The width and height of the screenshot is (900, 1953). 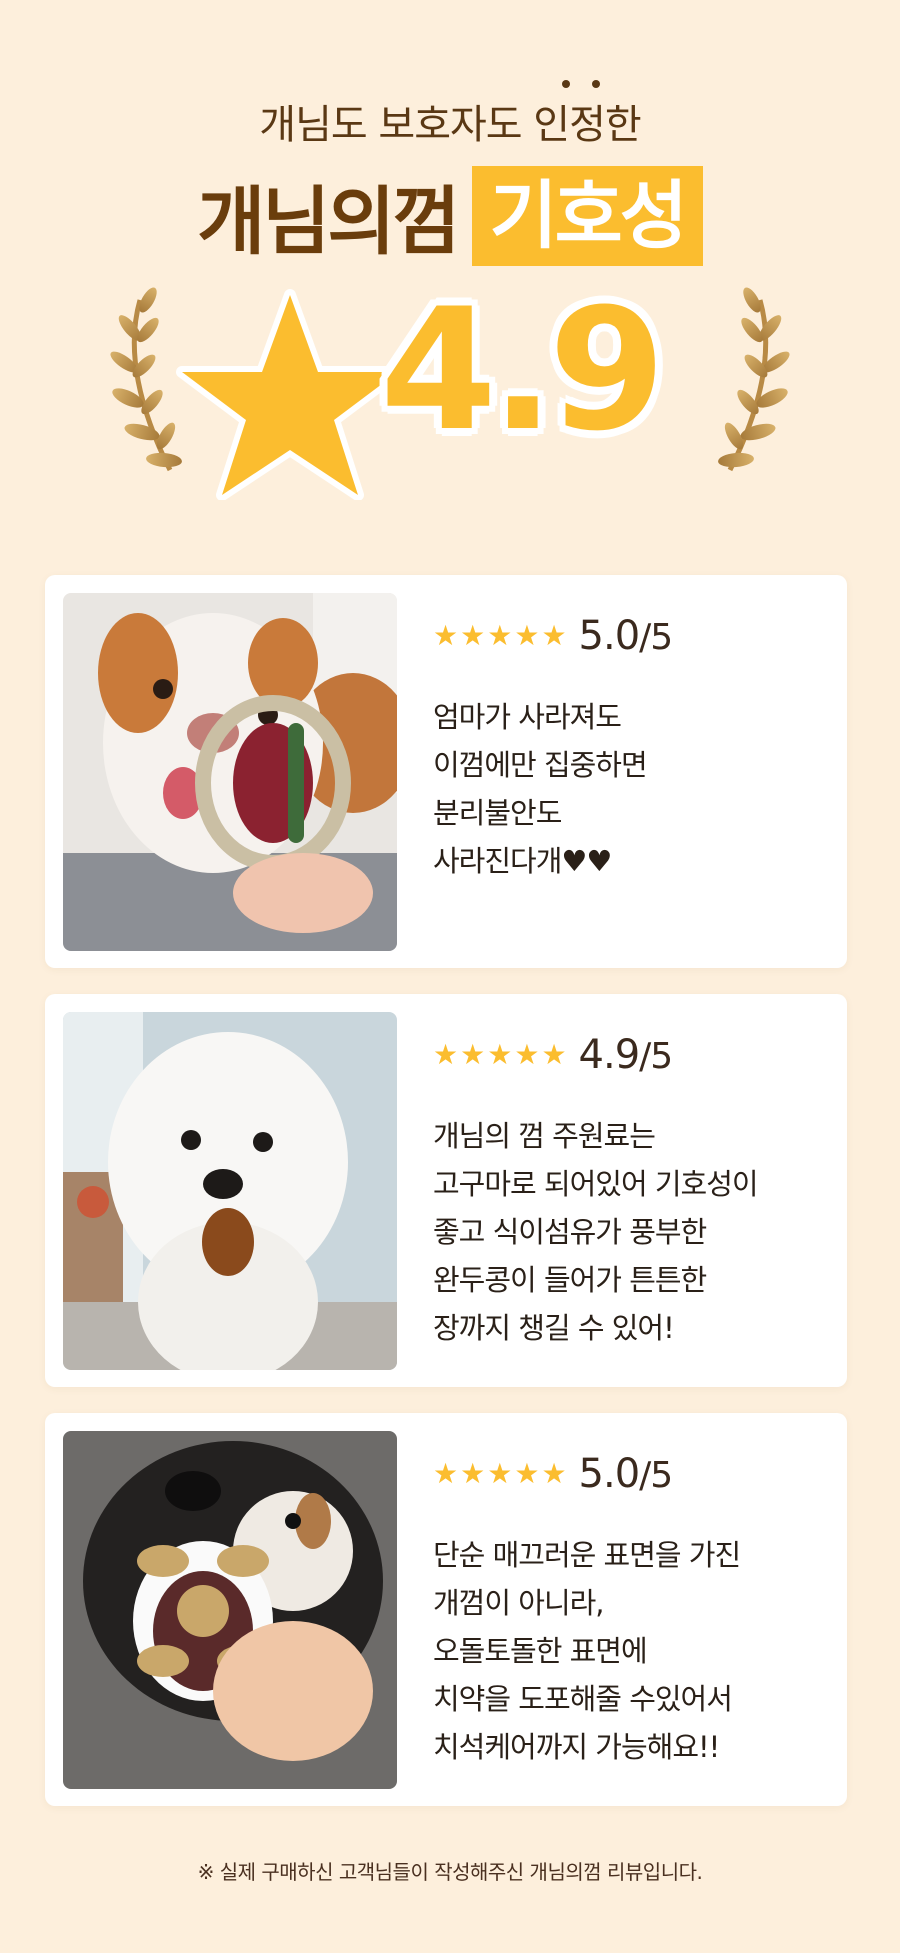 I want to click on footnote: ※ 실제 구매하신 고객님들이 작성해주신 개님의껌 리뷰입니다., so click(x=450, y=1872).